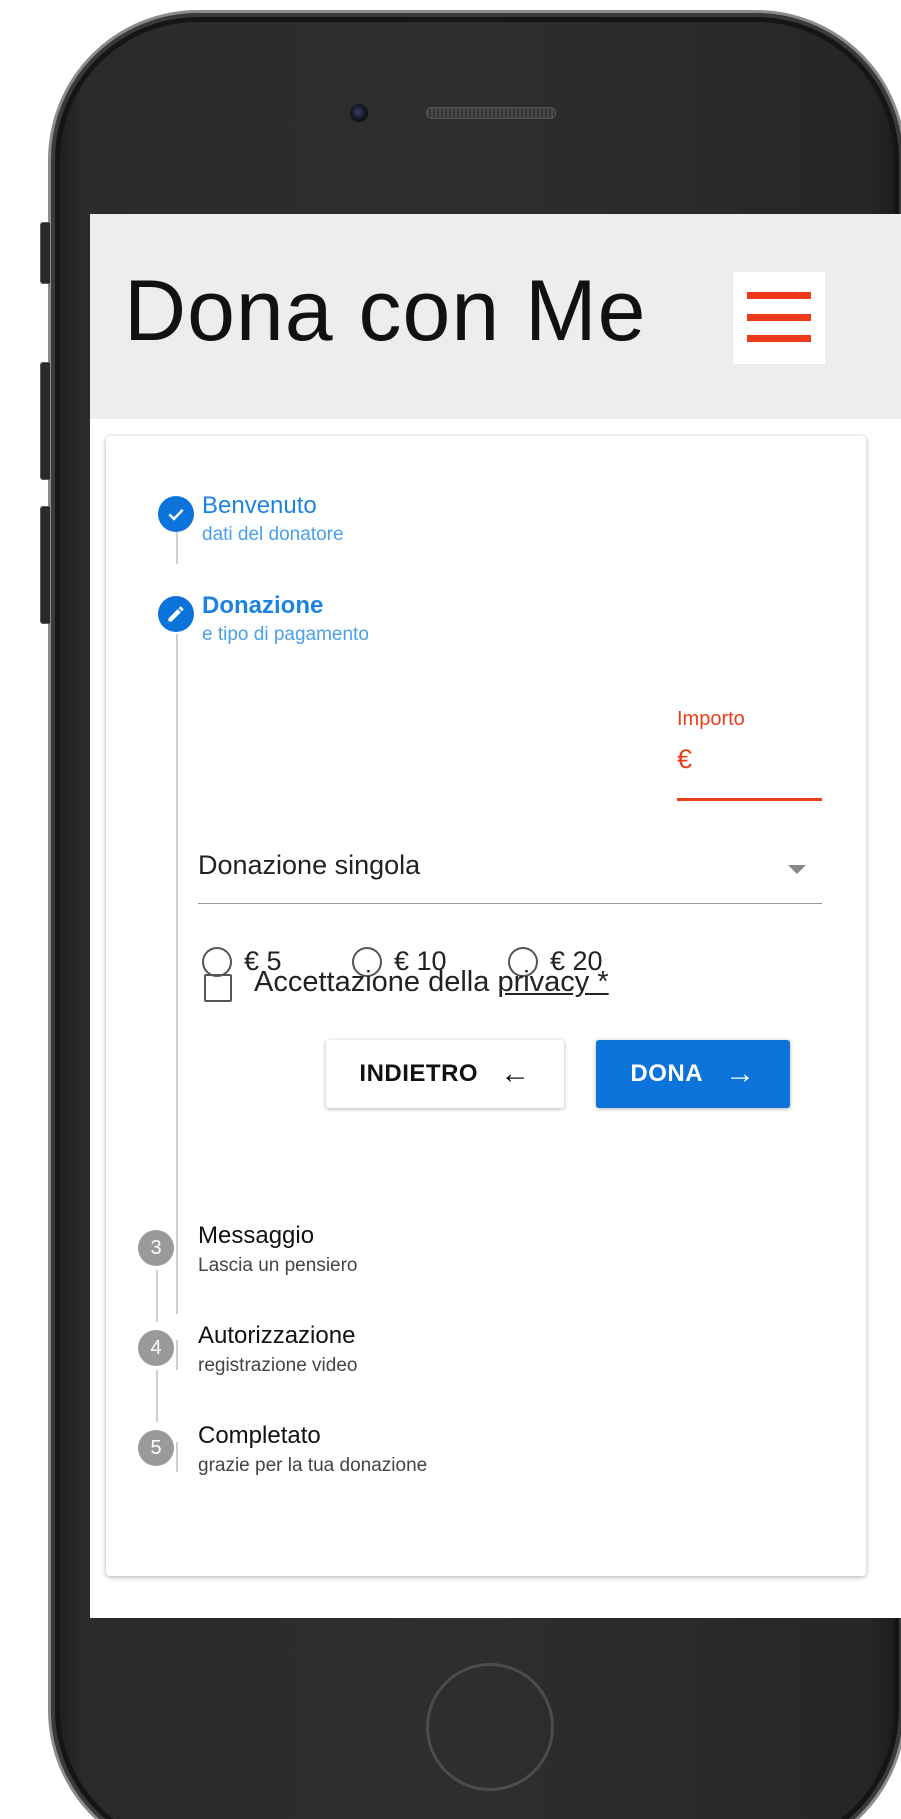 The width and height of the screenshot is (901, 1819). Describe the element at coordinates (385, 311) in the screenshot. I see `app-title: Dona con Me` at that location.